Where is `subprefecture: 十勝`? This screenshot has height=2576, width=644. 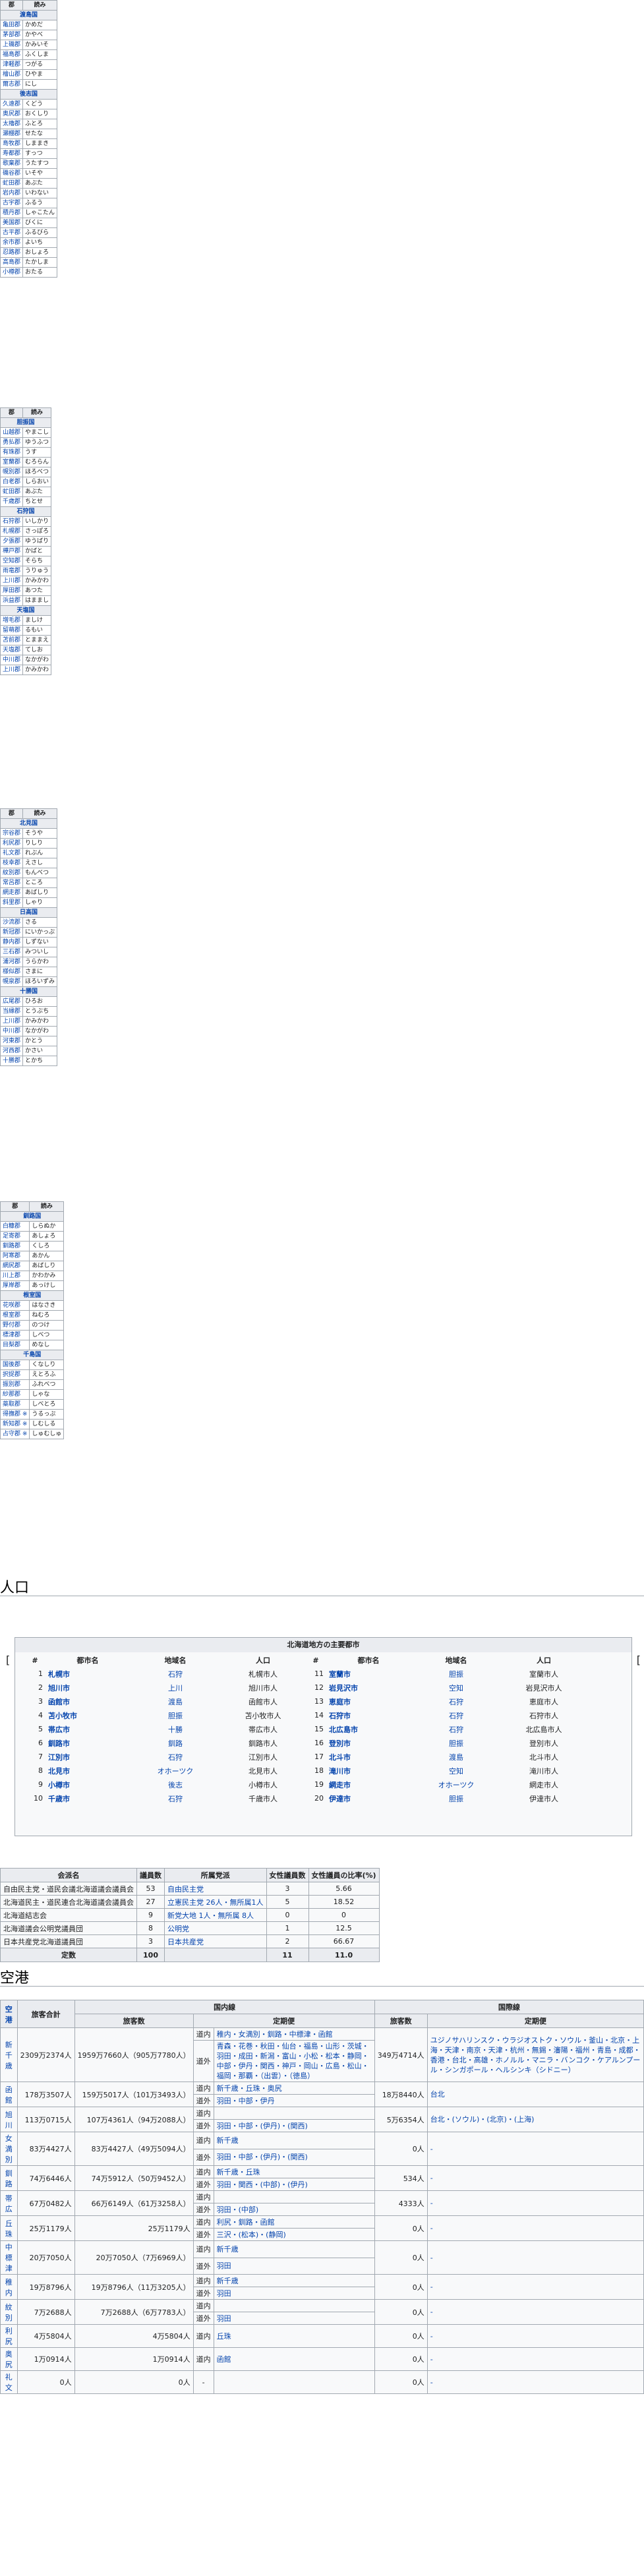
subprefecture: 十勝 is located at coordinates (175, 1729).